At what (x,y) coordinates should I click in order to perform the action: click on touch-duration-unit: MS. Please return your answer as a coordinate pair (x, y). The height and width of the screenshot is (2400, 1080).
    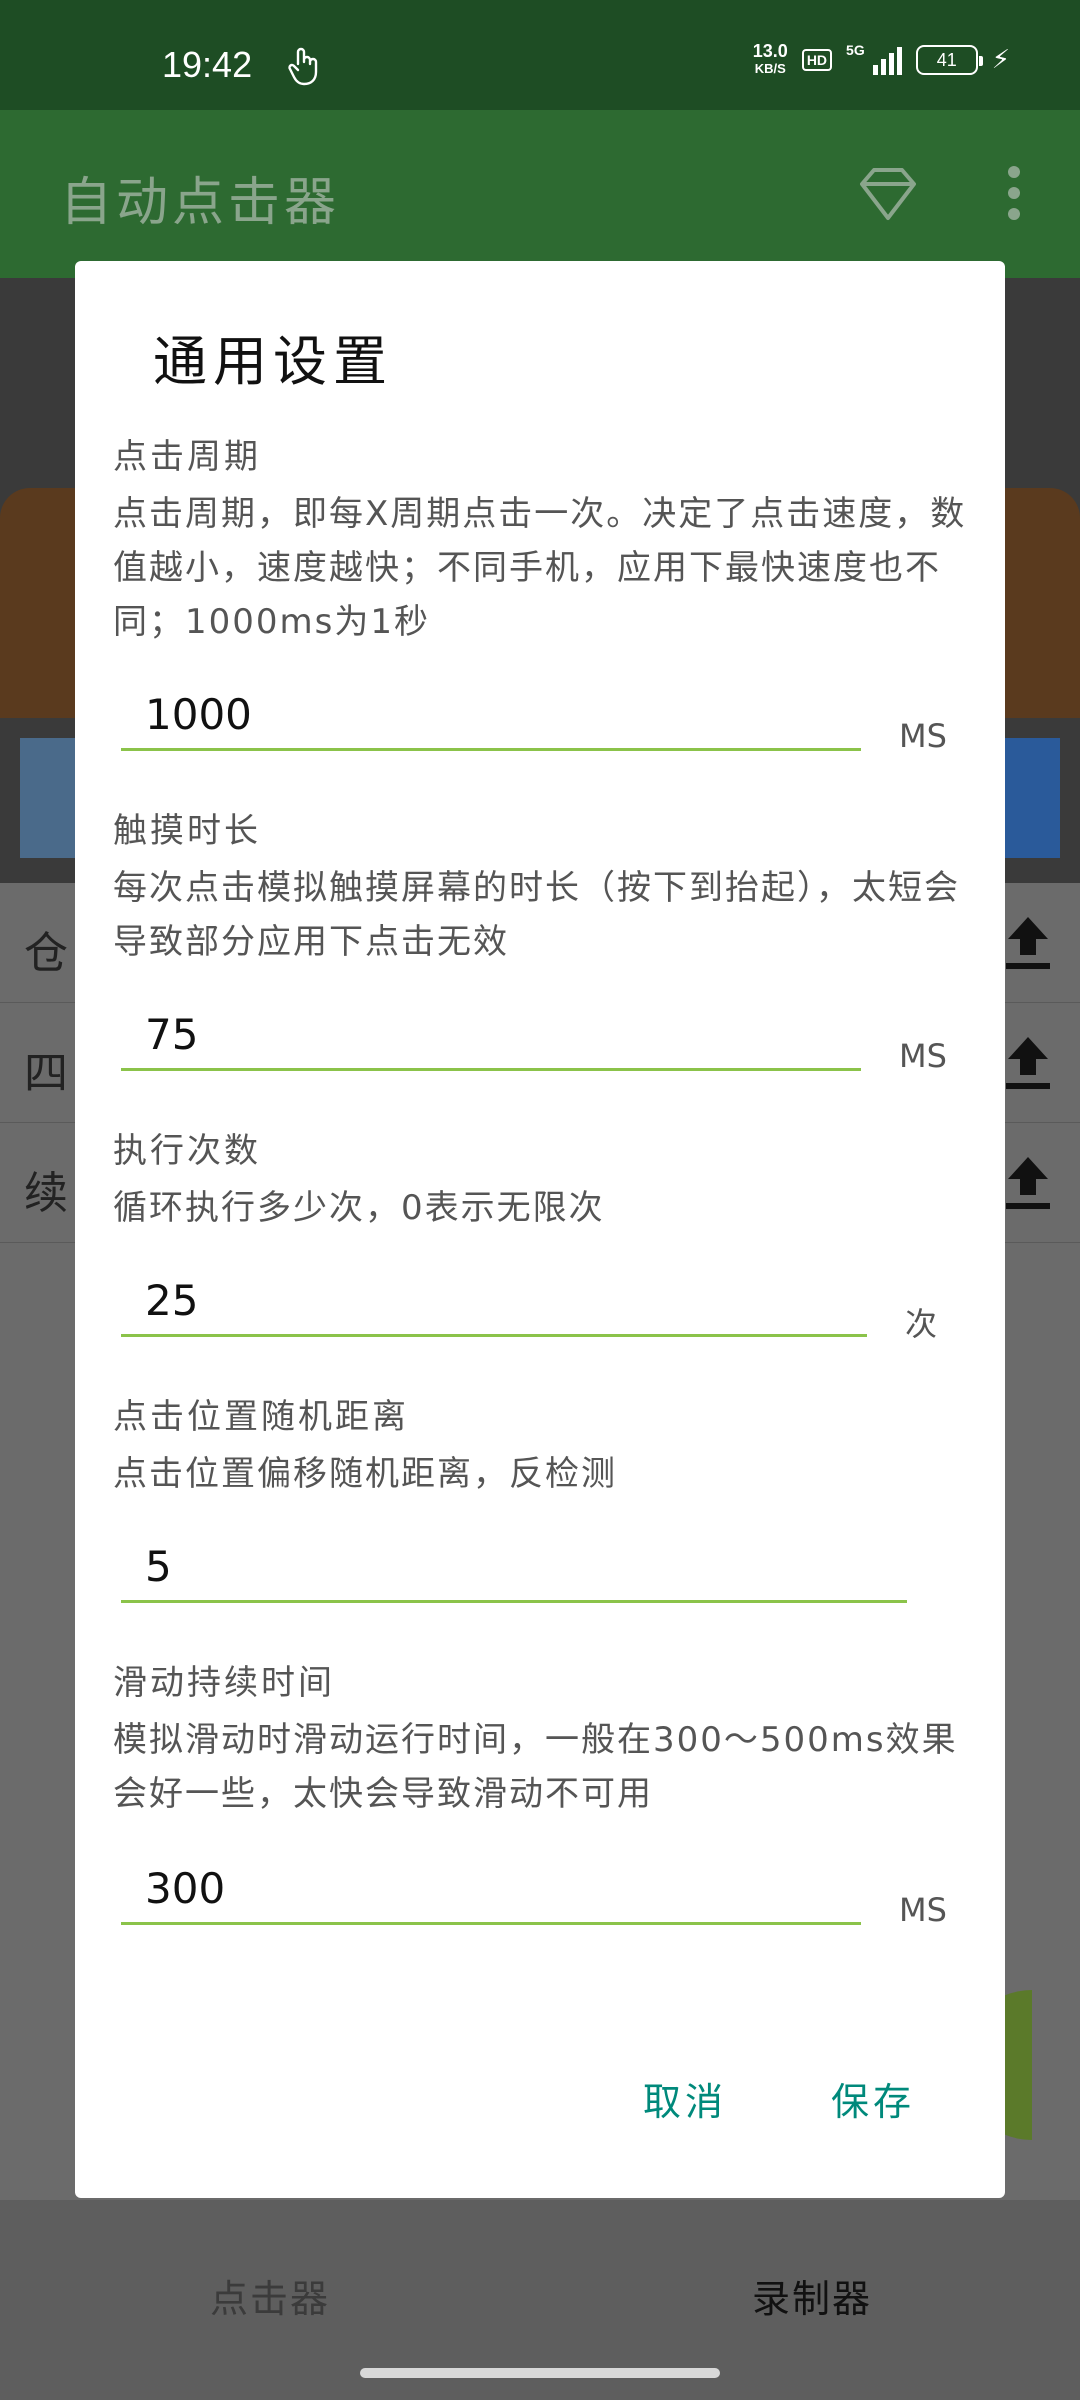
    Looking at the image, I should click on (923, 1056).